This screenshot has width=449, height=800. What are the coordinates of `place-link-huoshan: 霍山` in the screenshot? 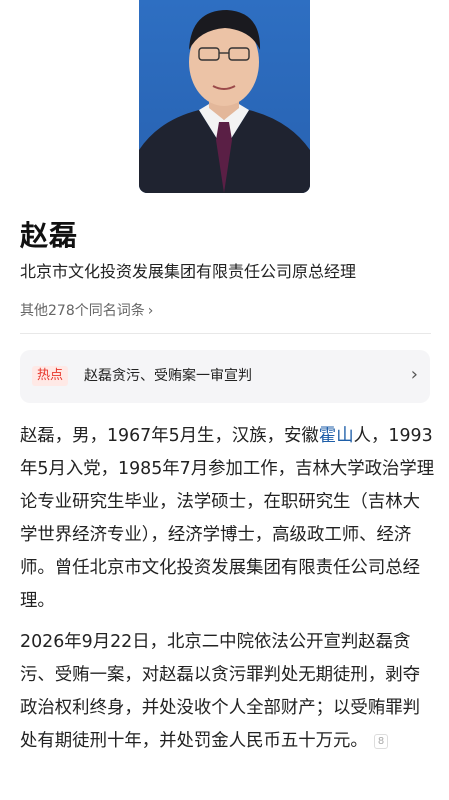 It's located at (336, 436).